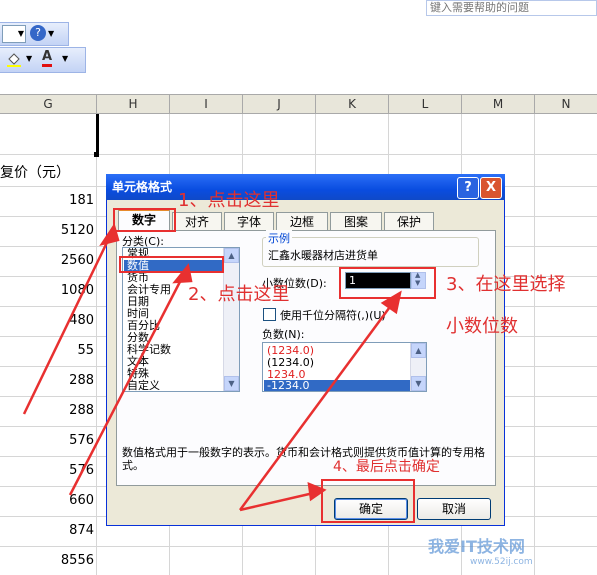  Describe the element at coordinates (501, 562) in the screenshot. I see `watermark-url: www.52ij.com` at that location.